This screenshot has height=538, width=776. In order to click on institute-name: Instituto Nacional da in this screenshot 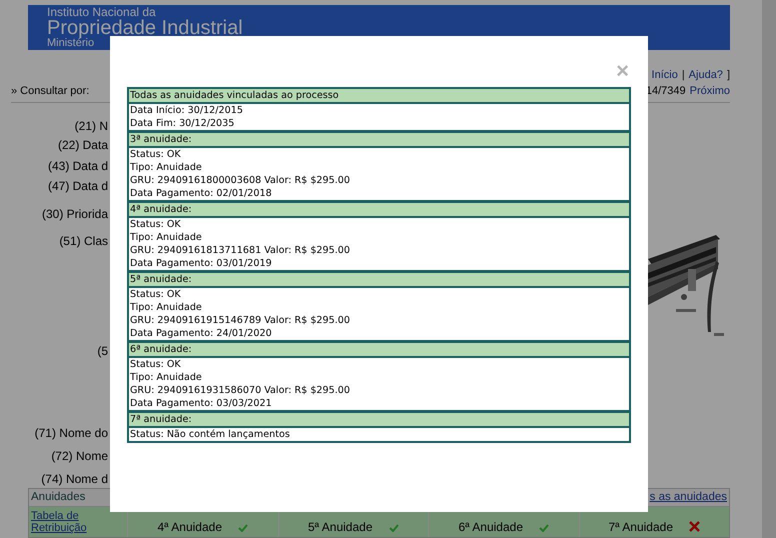, I will do `click(102, 12)`.